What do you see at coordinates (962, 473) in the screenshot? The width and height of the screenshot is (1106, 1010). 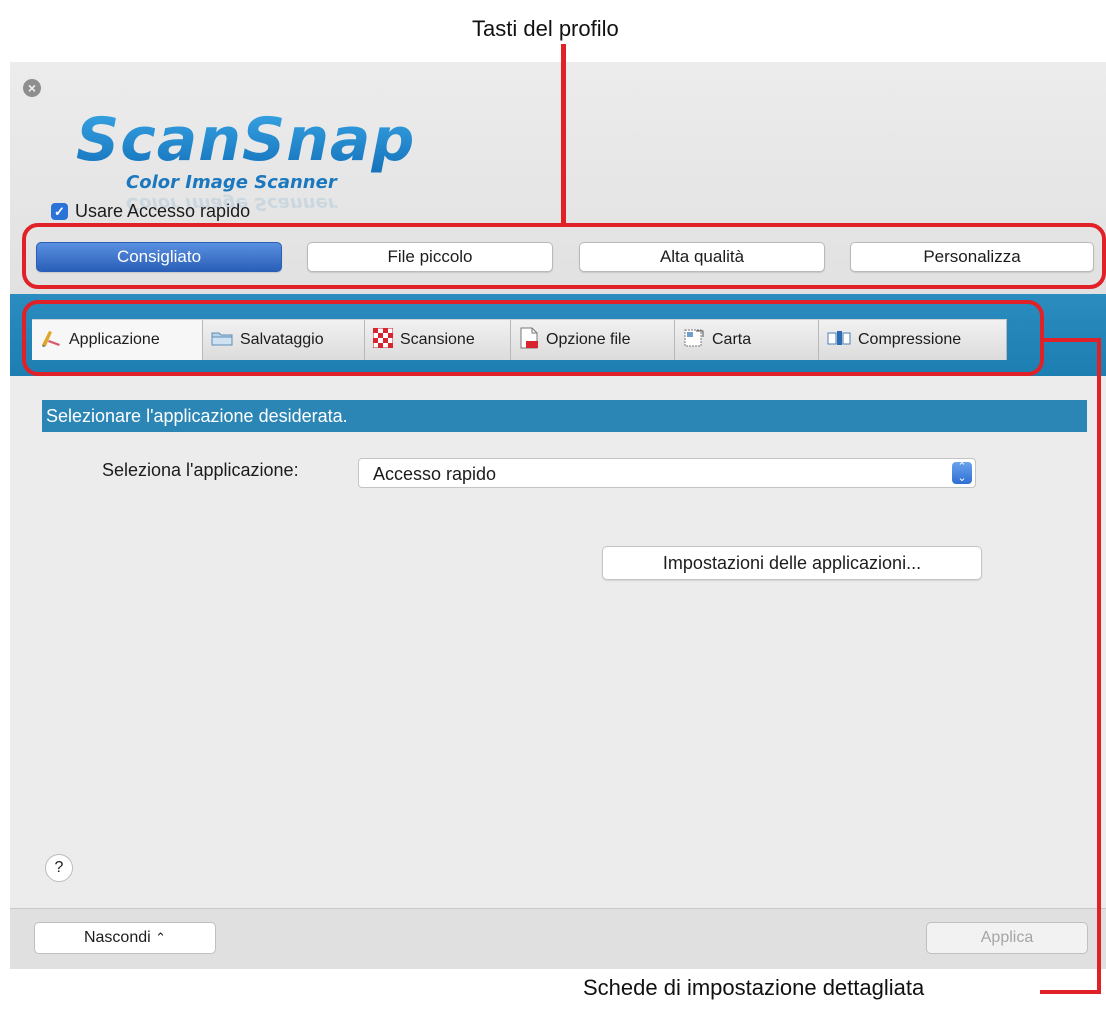 I see `updown-chevron-icon: ⌃ ⌄` at bounding box center [962, 473].